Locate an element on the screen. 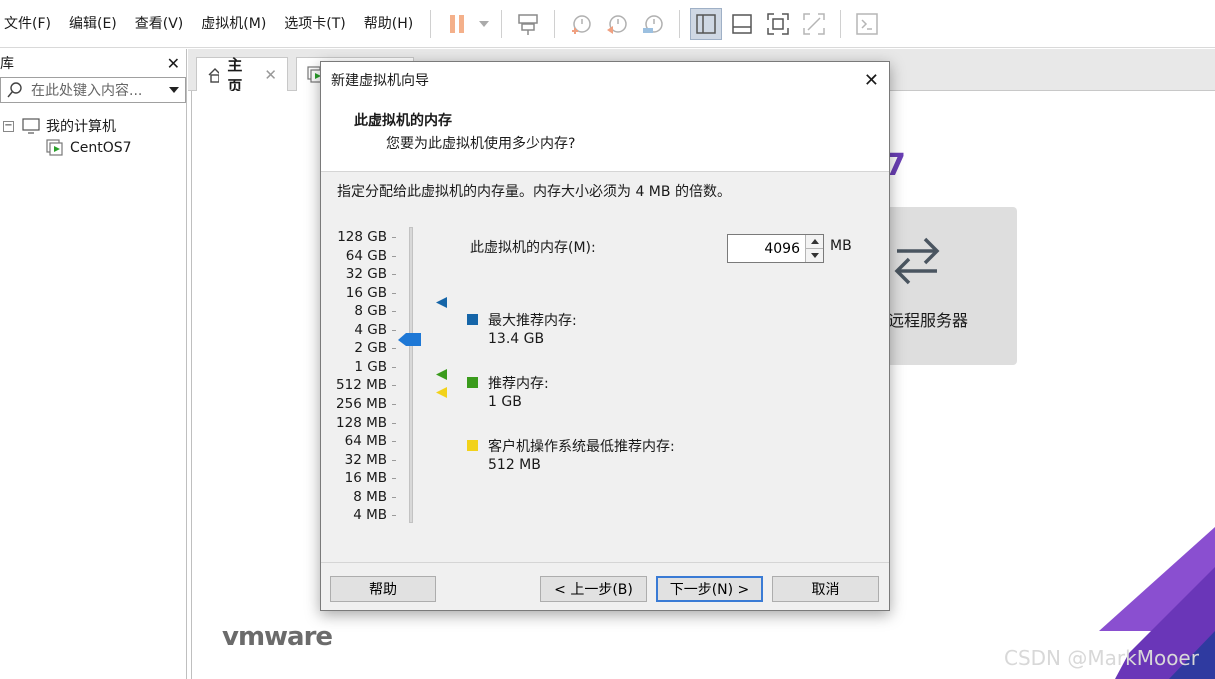  memory-unit: MB is located at coordinates (841, 246).